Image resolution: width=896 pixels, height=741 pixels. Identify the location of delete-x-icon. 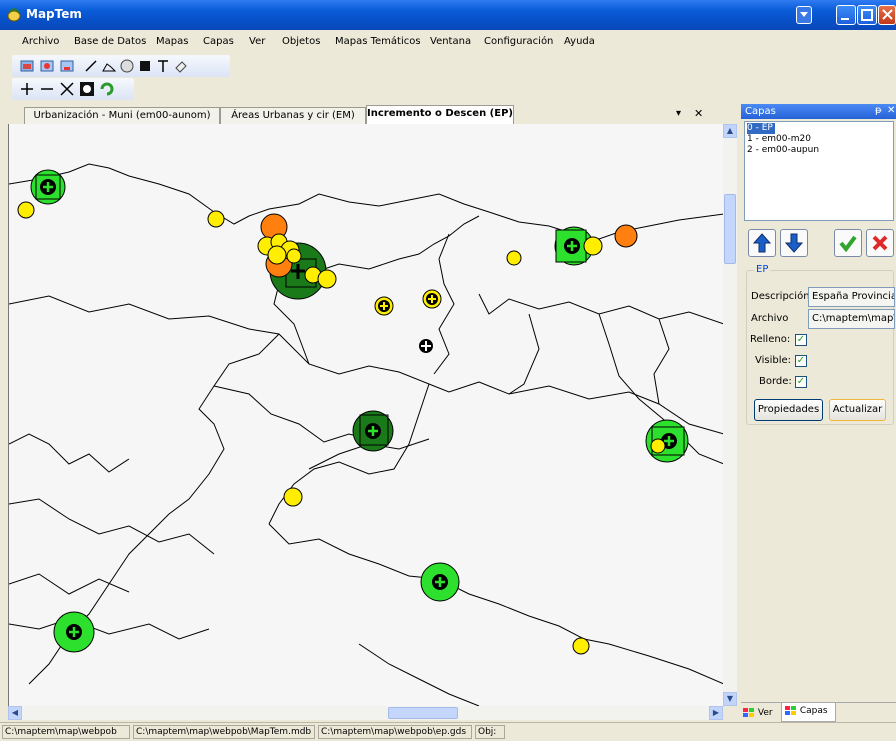
(880, 243).